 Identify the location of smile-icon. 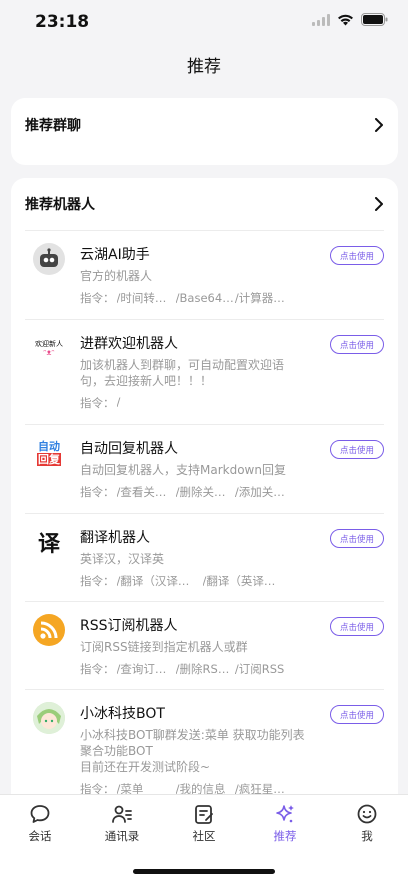
(367, 814).